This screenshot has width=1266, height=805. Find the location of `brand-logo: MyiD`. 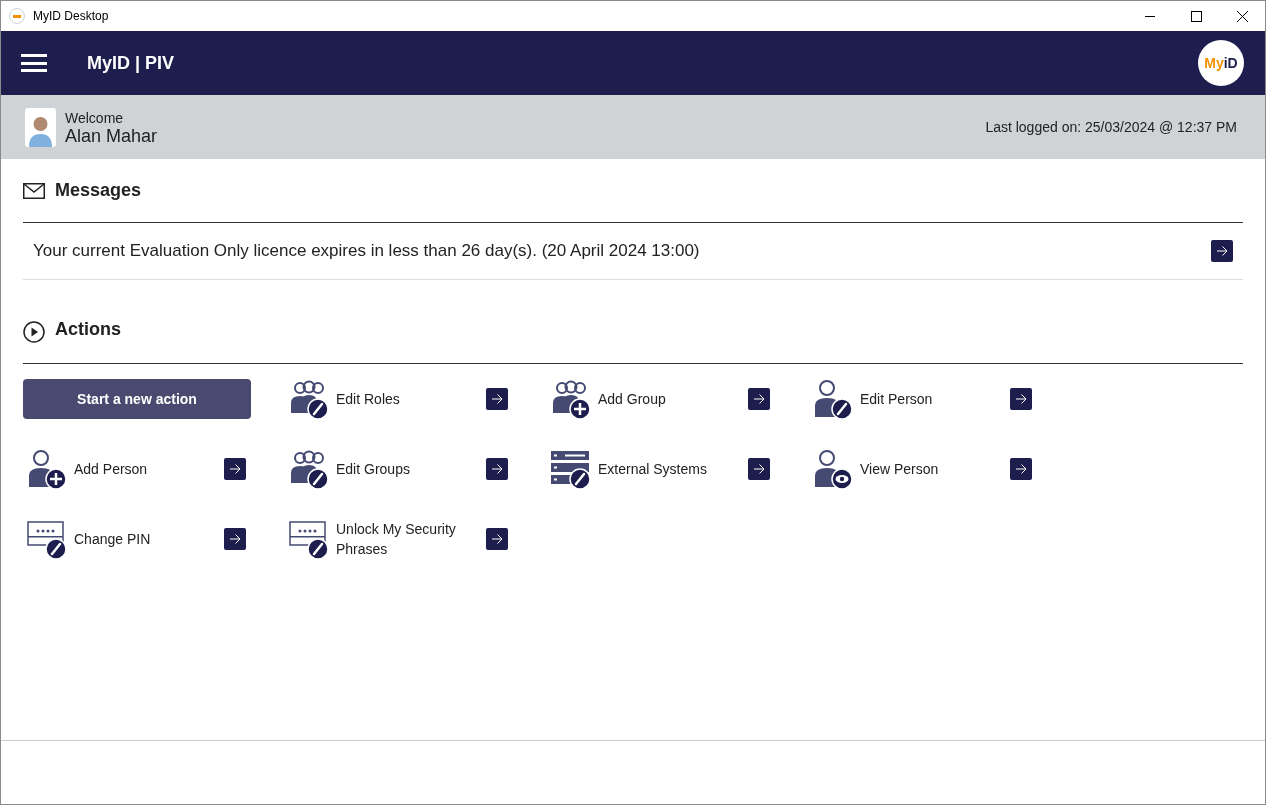

brand-logo: MyiD is located at coordinates (1221, 63).